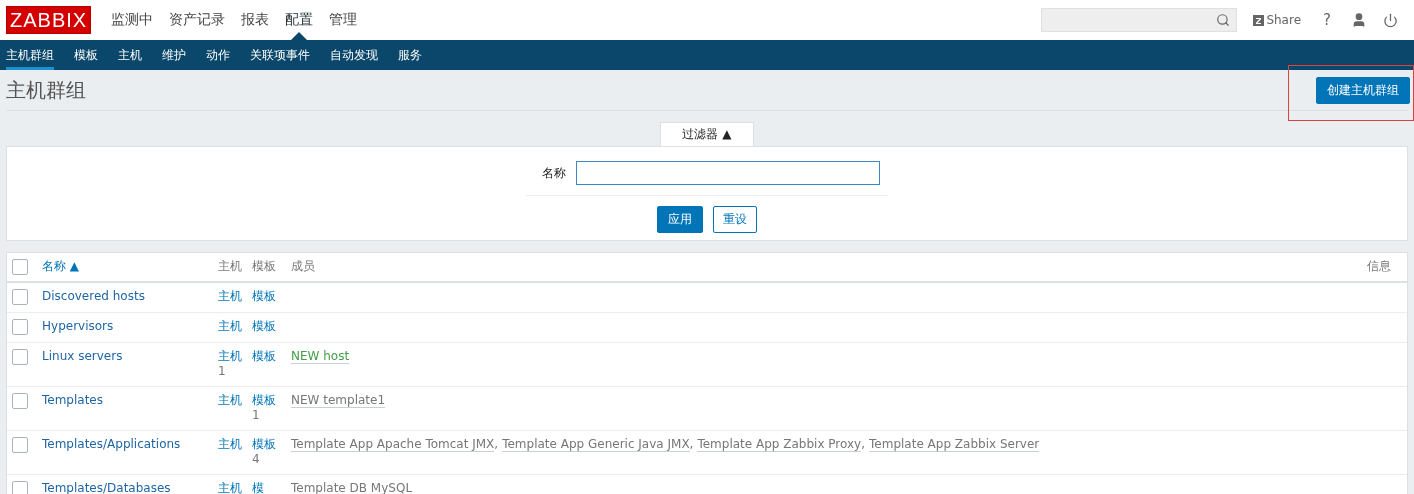 Image resolution: width=1414 pixels, height=494 pixels. I want to click on sub-menu-item: 关联项事件, so click(280, 55).